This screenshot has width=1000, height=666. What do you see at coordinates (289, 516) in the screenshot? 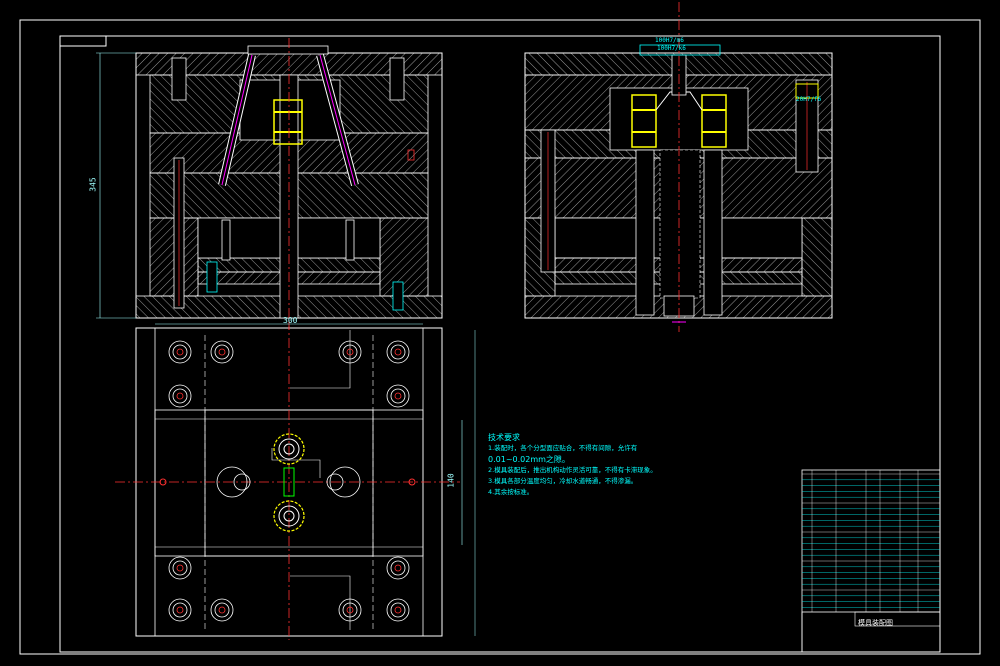
I see `cavity-gear-bottom` at bounding box center [289, 516].